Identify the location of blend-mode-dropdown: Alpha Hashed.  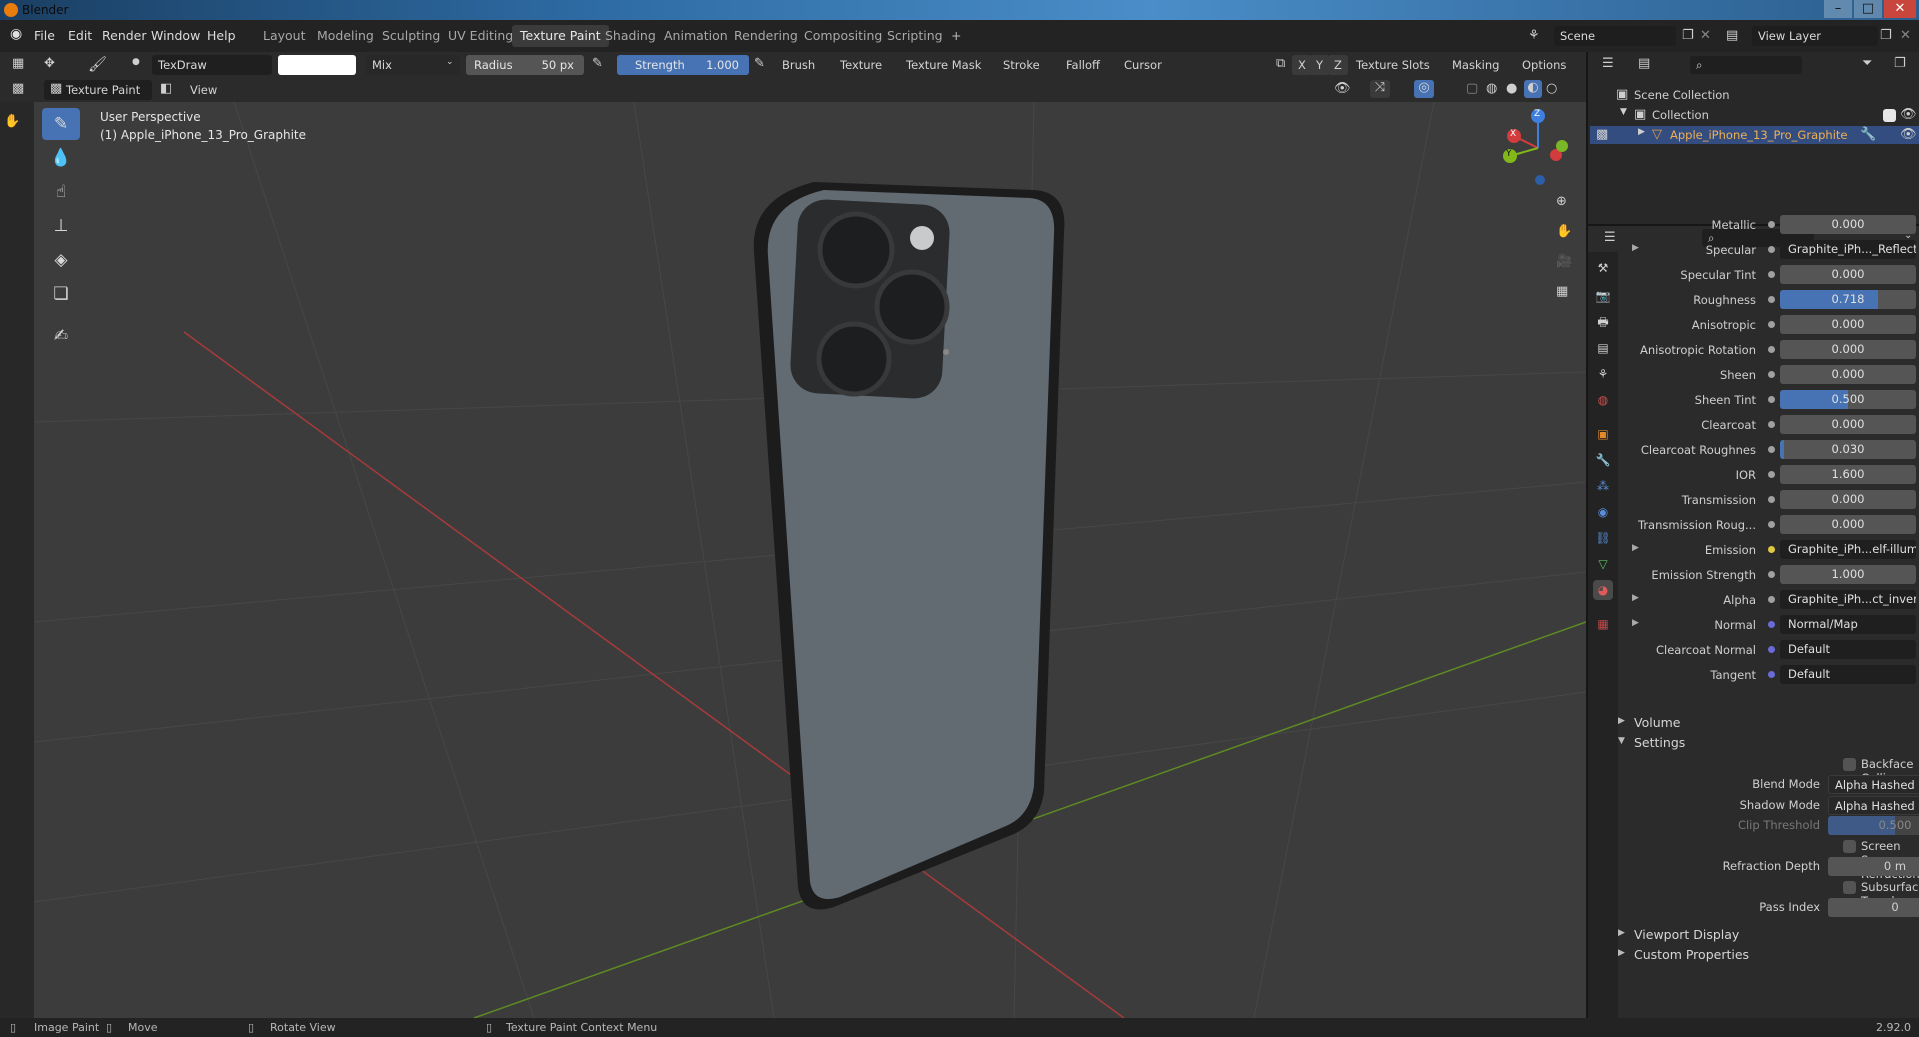
(1873, 784).